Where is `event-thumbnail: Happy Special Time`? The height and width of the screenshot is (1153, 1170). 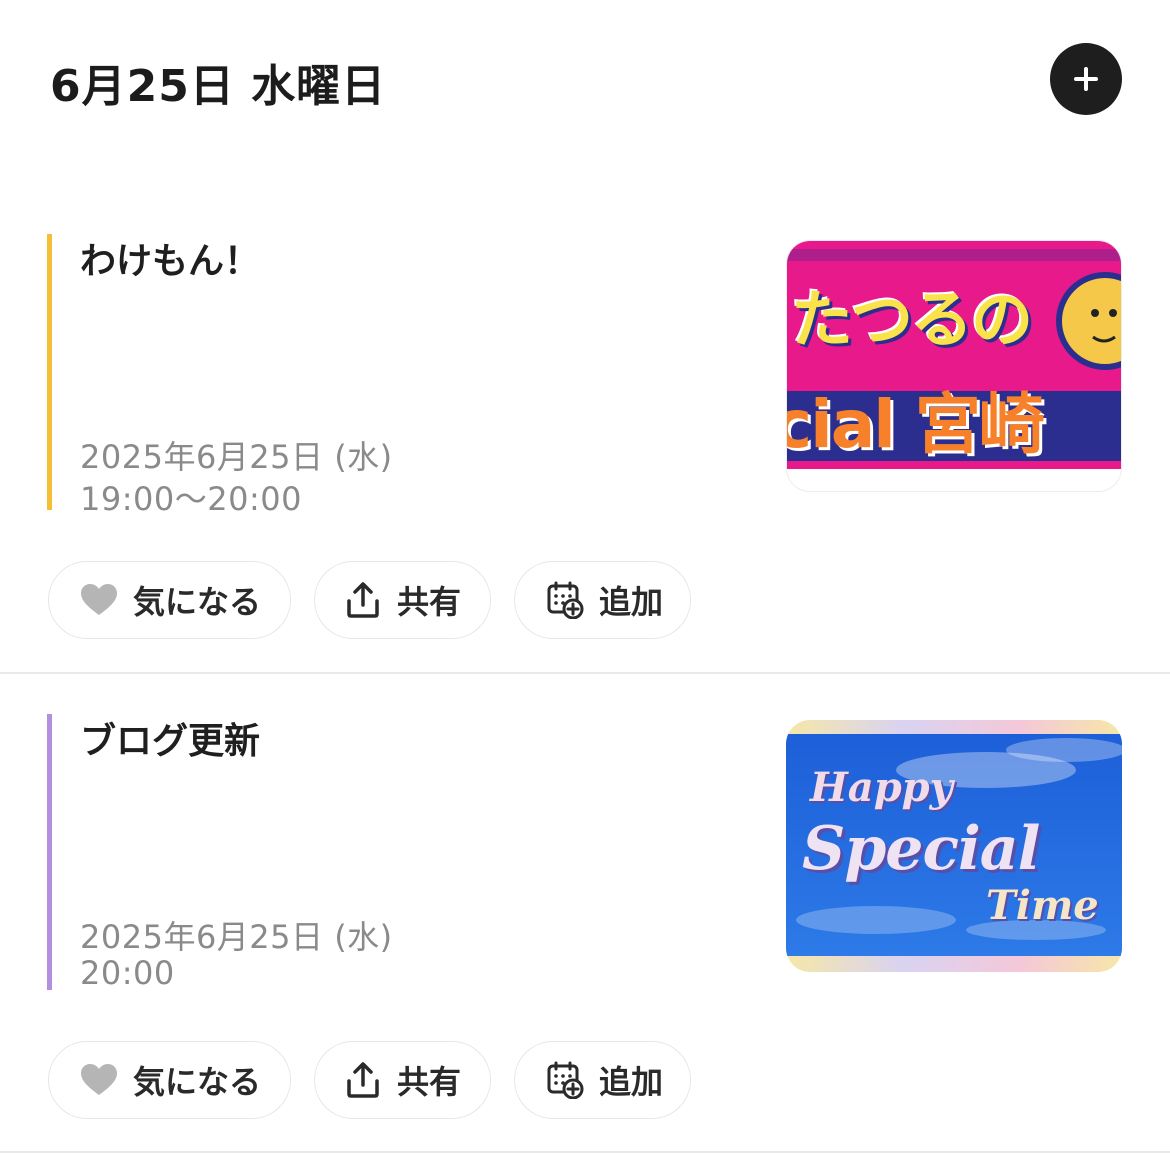 event-thumbnail: Happy Special Time is located at coordinates (954, 846).